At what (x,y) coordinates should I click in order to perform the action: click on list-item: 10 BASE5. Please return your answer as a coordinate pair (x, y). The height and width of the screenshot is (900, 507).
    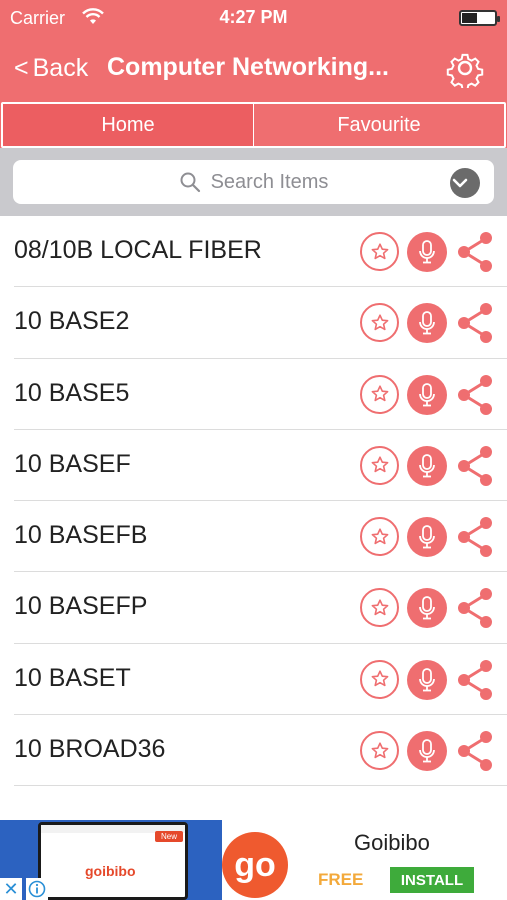
    Looking at the image, I should click on (253, 395).